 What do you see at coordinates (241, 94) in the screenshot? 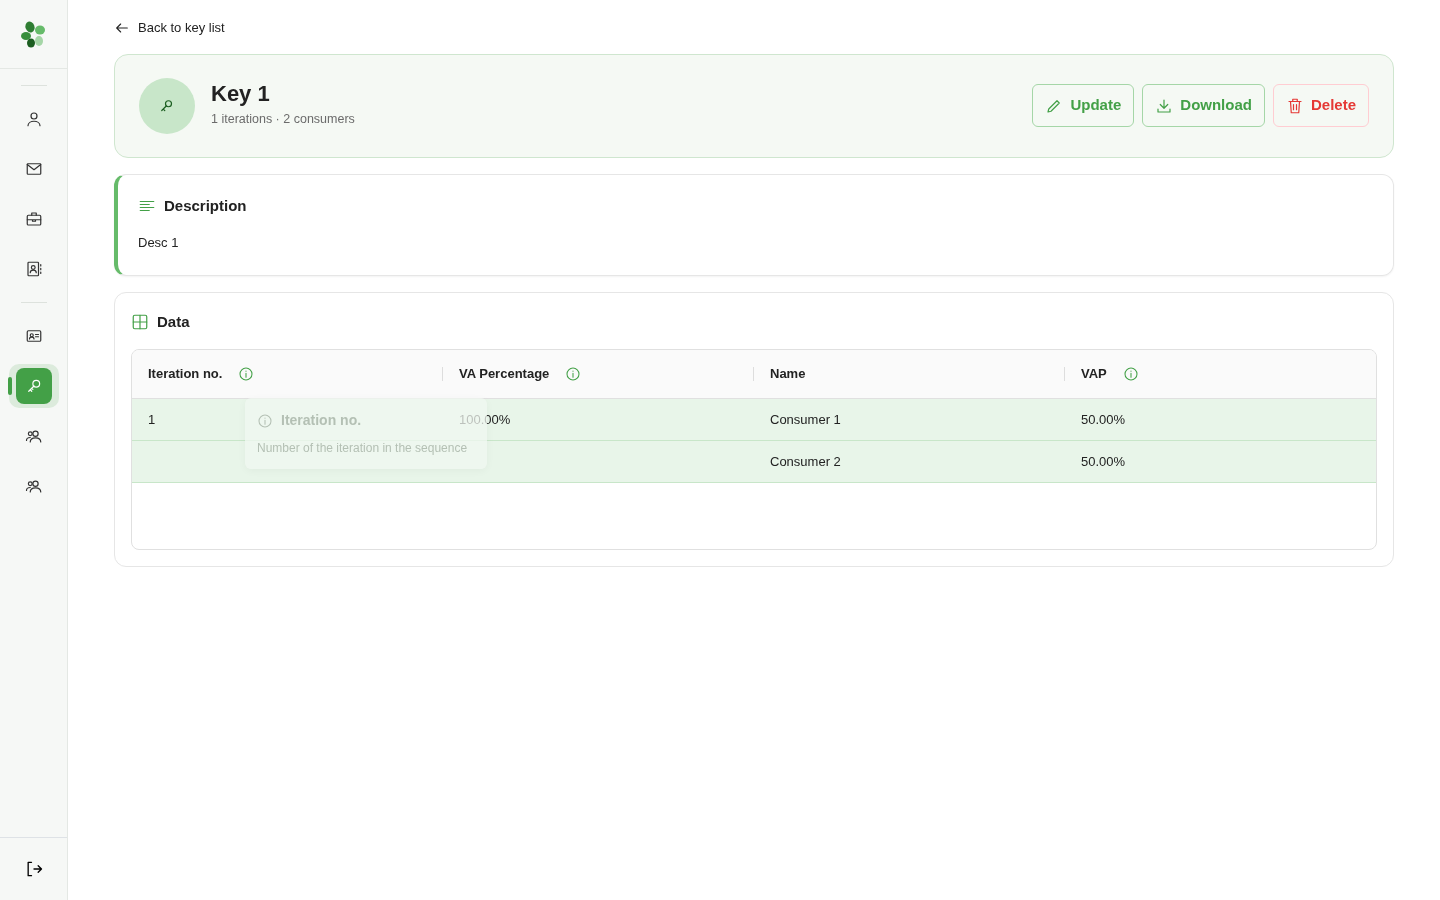
I see `key-title: Key 1` at bounding box center [241, 94].